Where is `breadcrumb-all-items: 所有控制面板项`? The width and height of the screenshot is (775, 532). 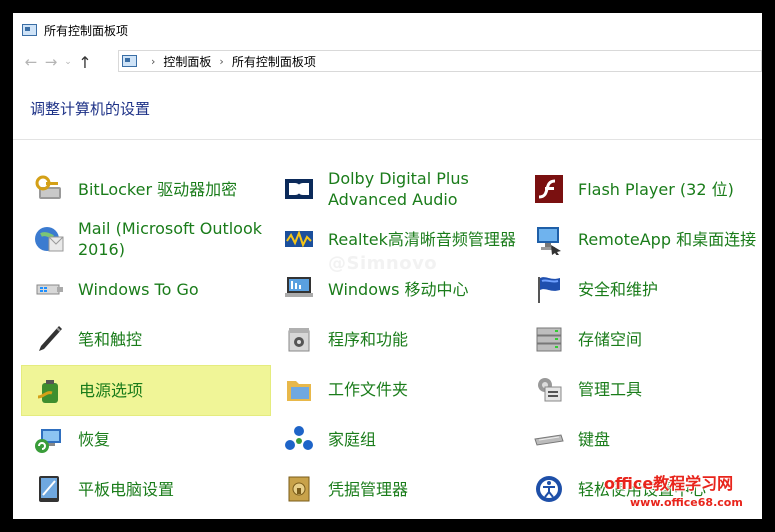 breadcrumb-all-items: 所有控制面板项 is located at coordinates (274, 61).